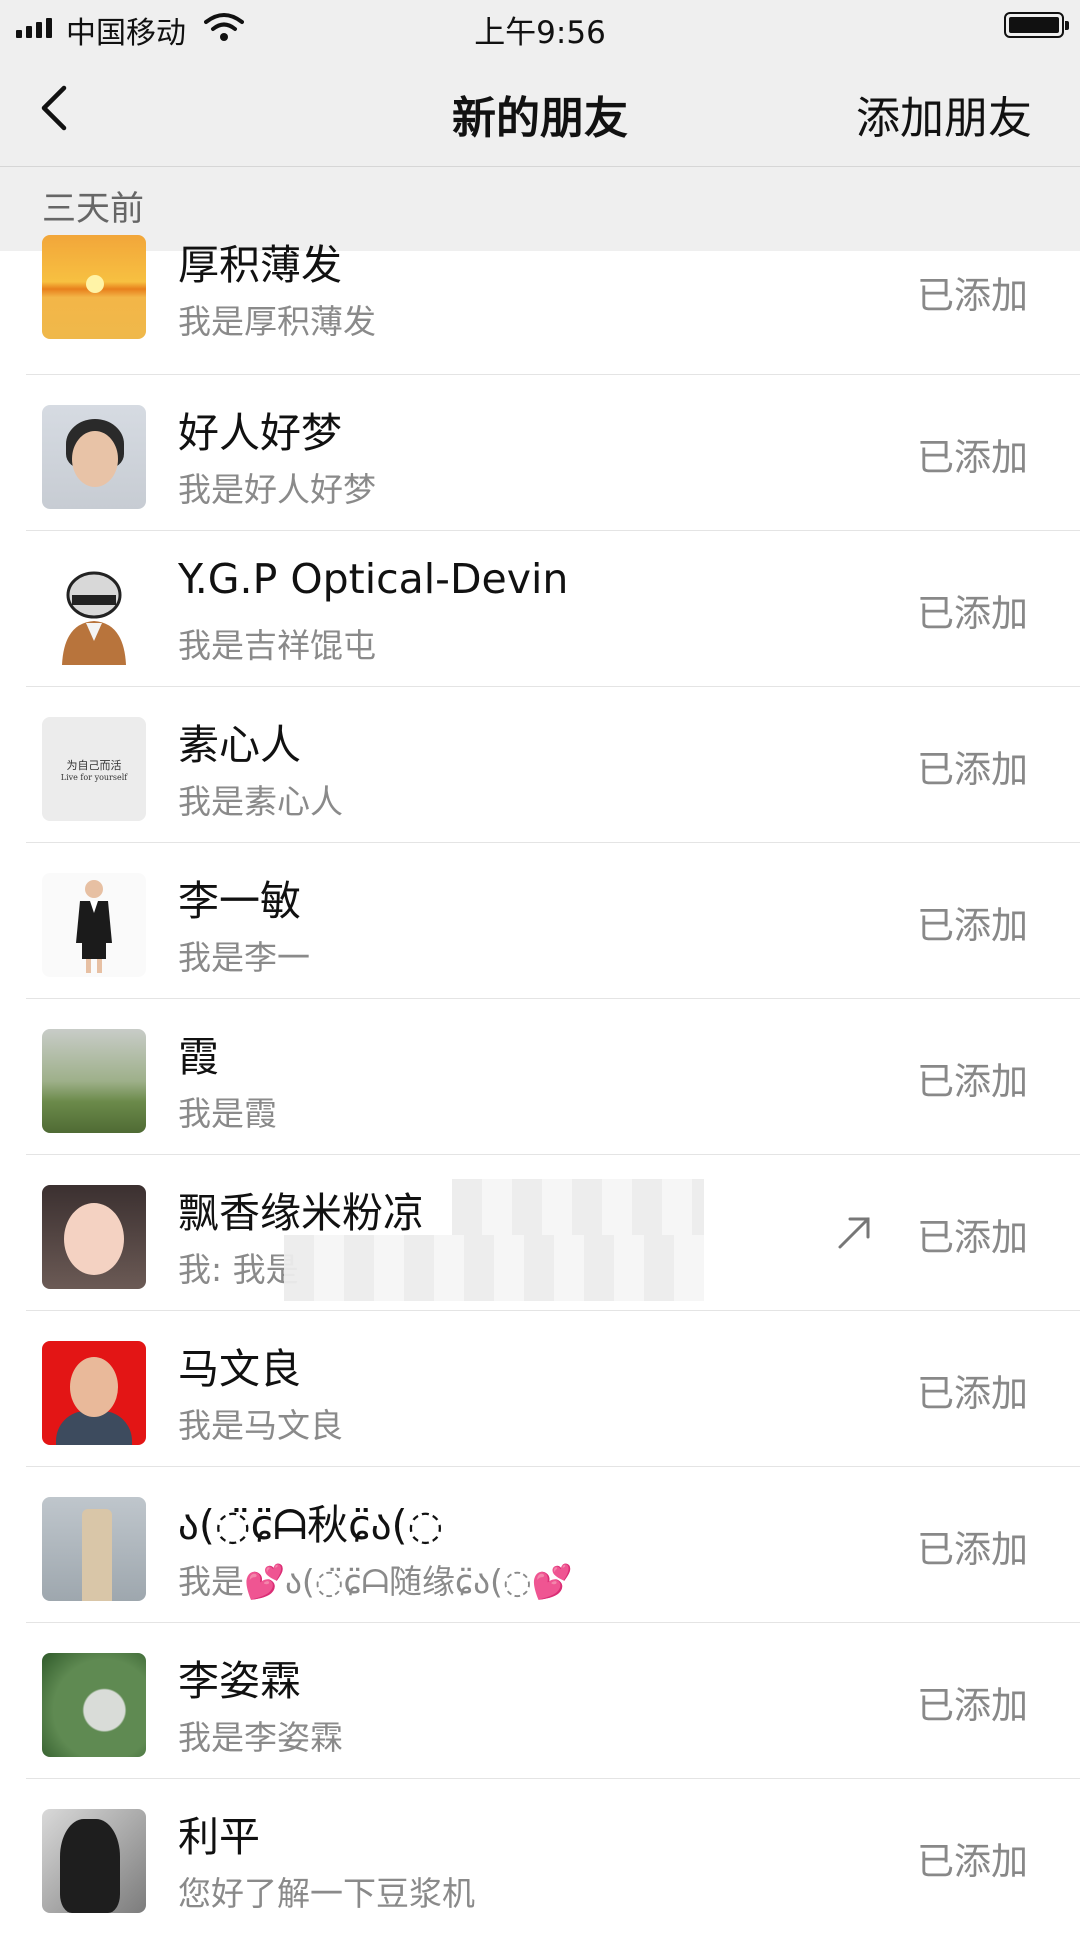 The width and height of the screenshot is (1080, 1935). What do you see at coordinates (94, 1393) in the screenshot?
I see `portrait-red-avatar` at bounding box center [94, 1393].